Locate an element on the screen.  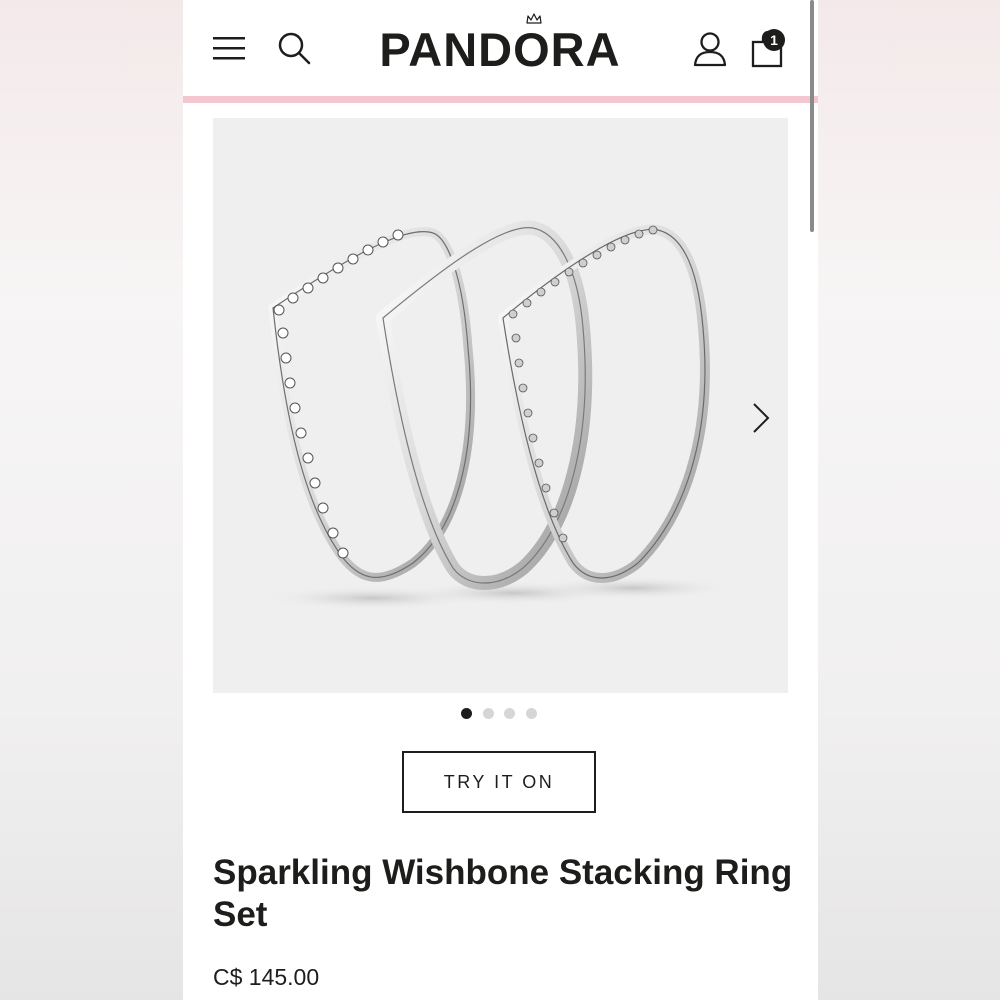
menu-icon is located at coordinates (230, 48).